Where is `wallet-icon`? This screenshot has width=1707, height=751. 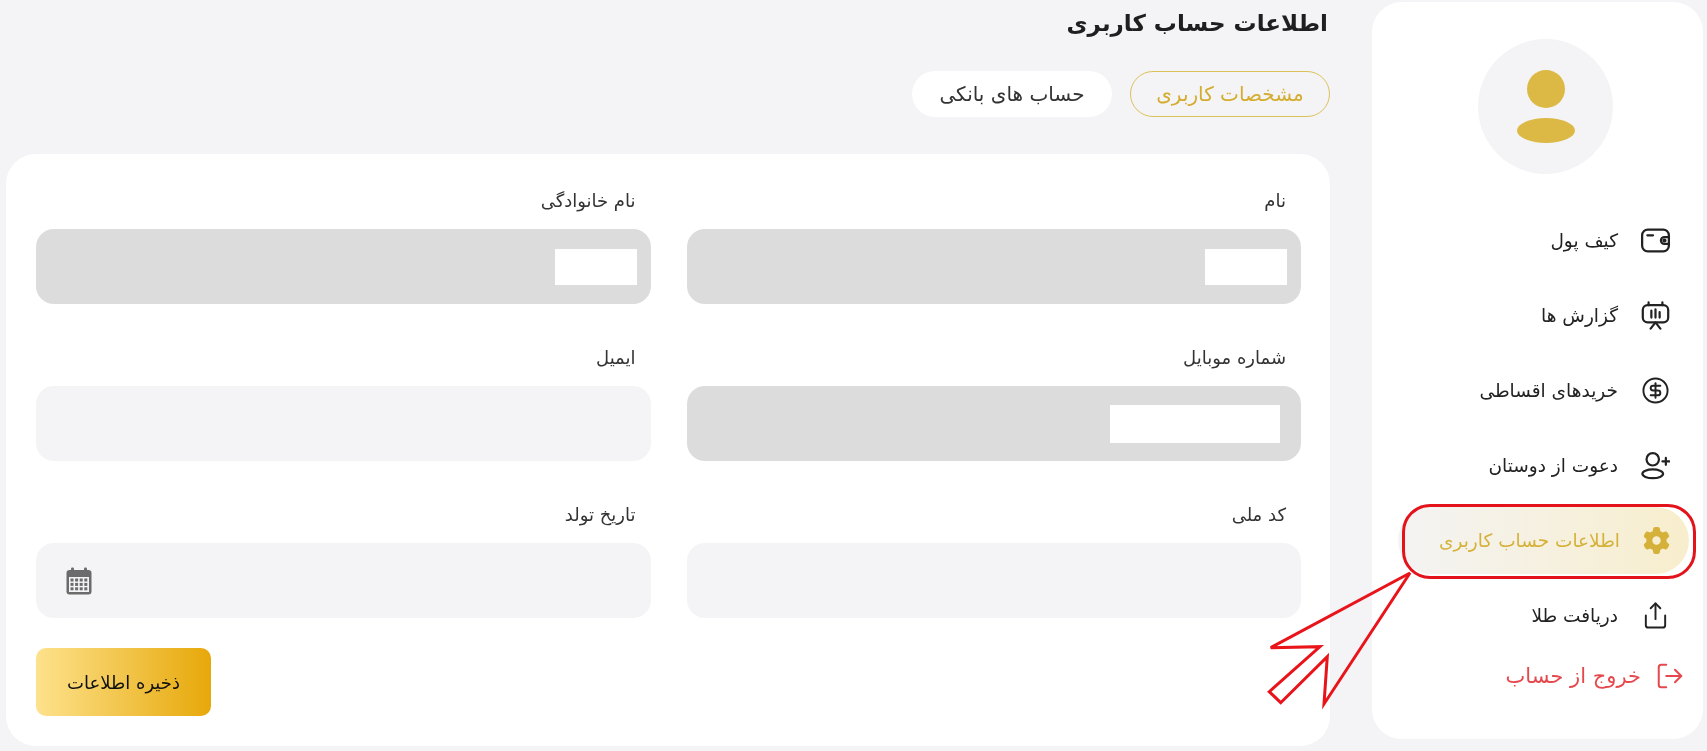 wallet-icon is located at coordinates (1655, 240).